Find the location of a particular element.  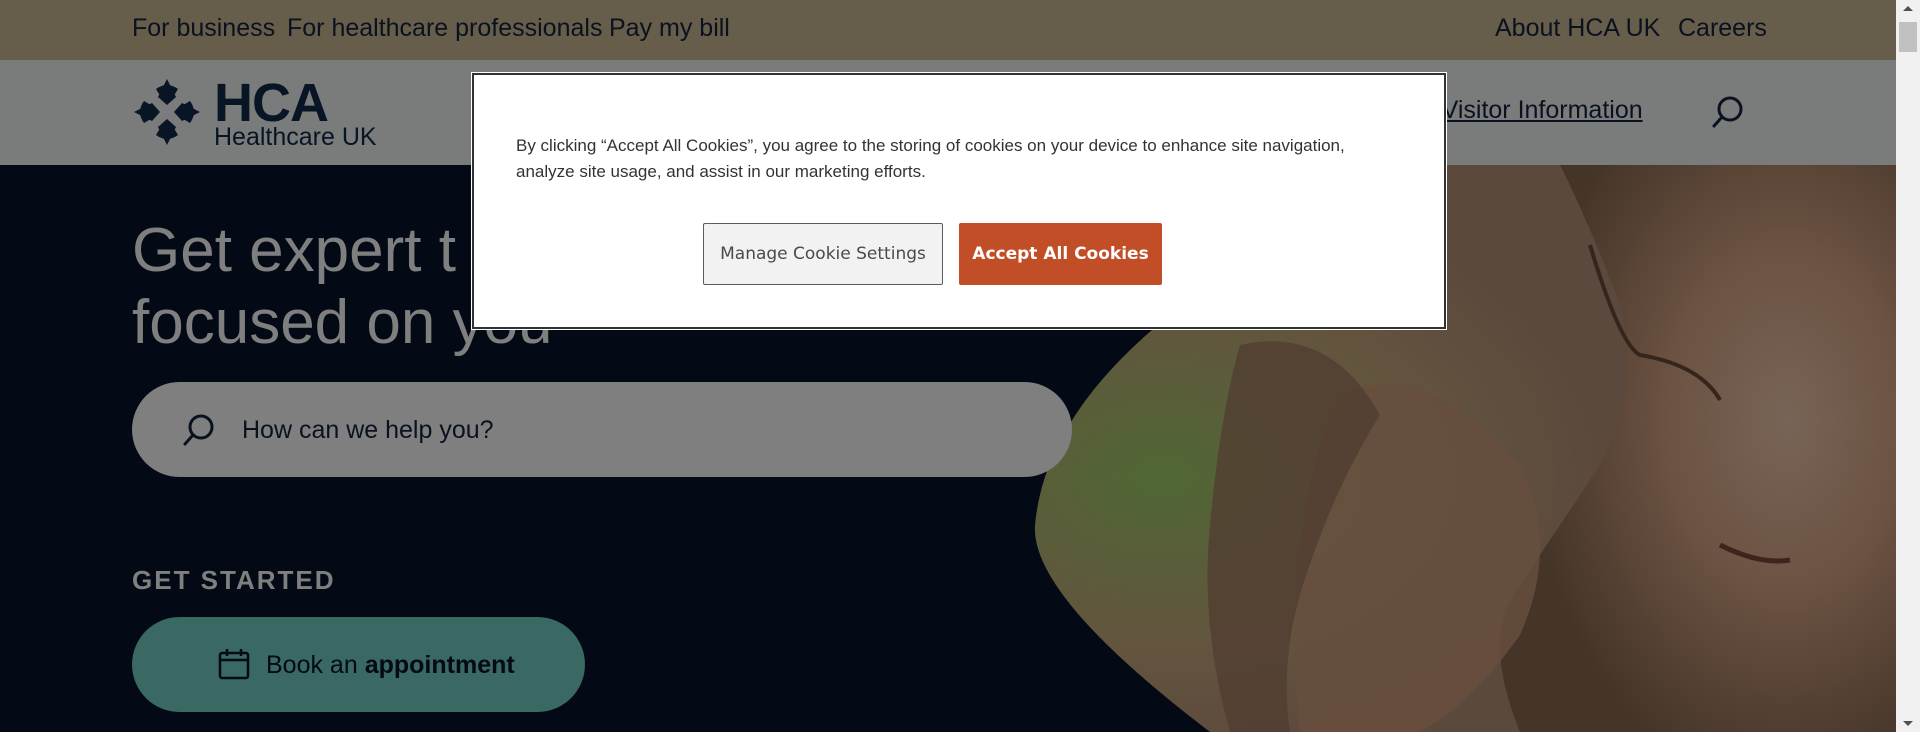

page-scrollbar is located at coordinates (1908, 366).